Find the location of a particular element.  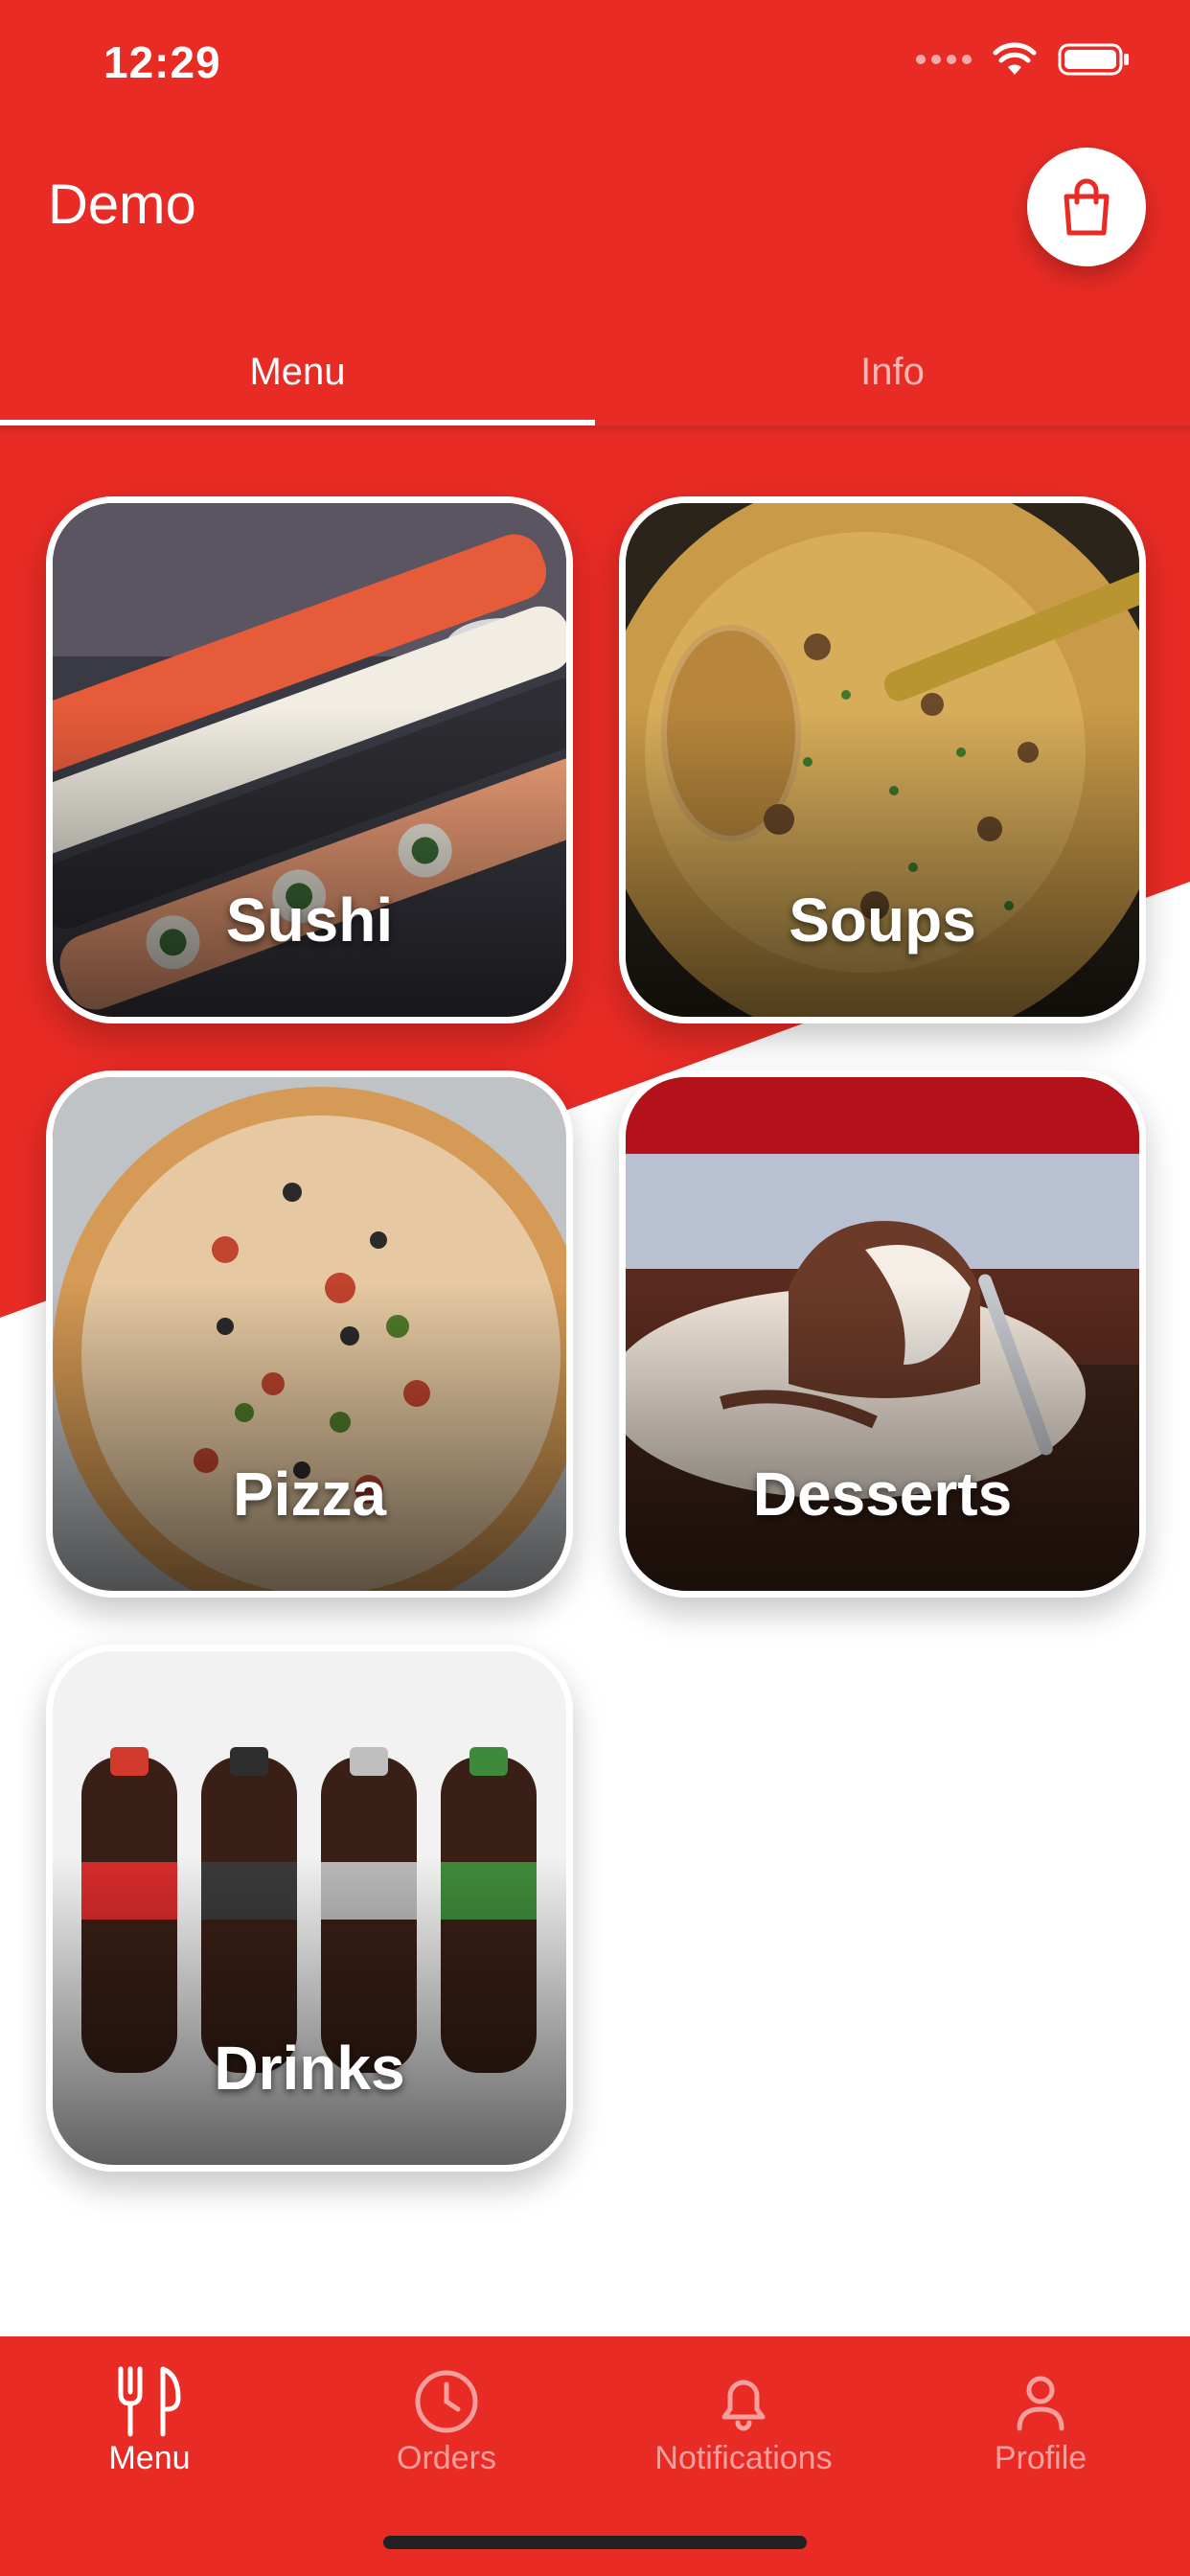

nav-item-orders: Orders is located at coordinates (447, 2430).